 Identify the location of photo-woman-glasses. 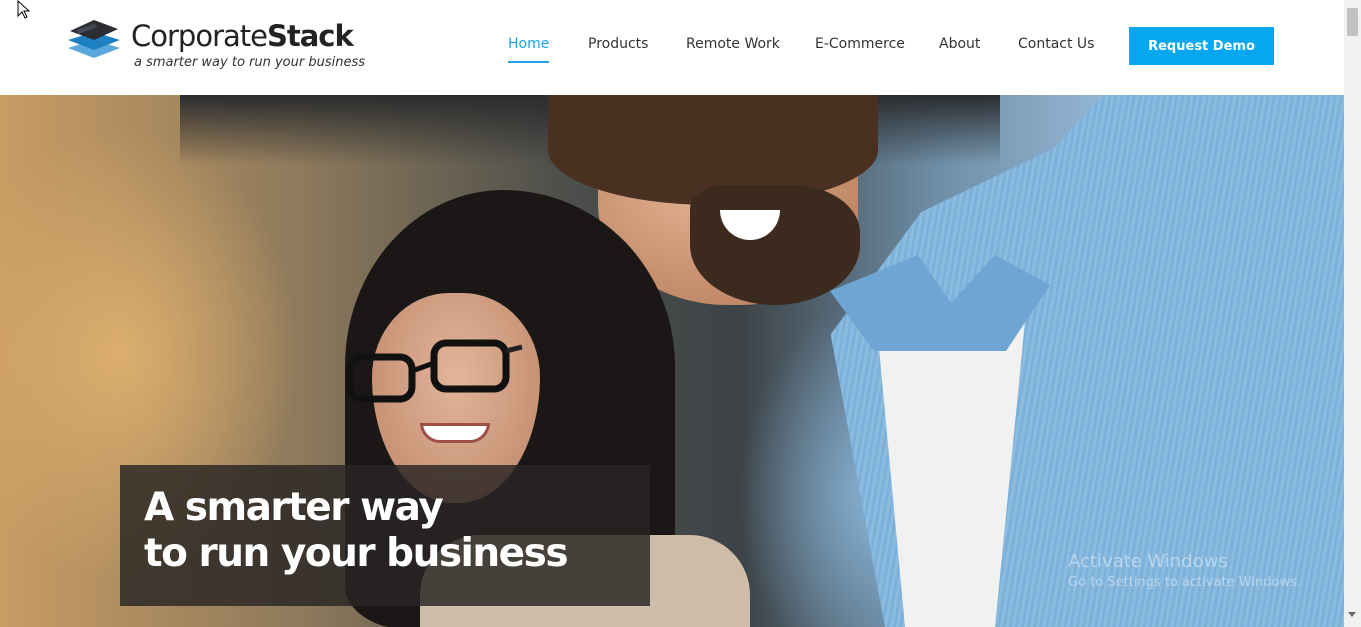
(434, 371).